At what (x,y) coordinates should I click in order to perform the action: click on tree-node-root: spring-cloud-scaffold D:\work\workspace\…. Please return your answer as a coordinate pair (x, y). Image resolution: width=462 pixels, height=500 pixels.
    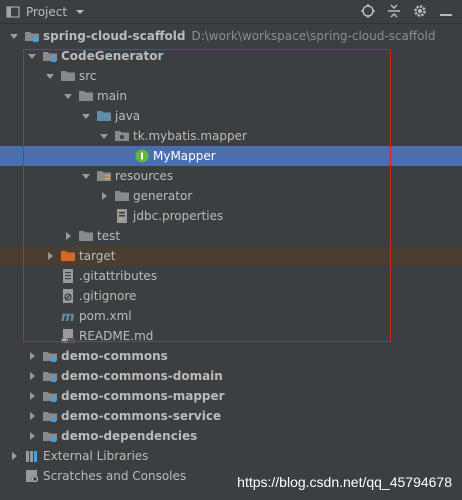
    Looking at the image, I should click on (231, 36).